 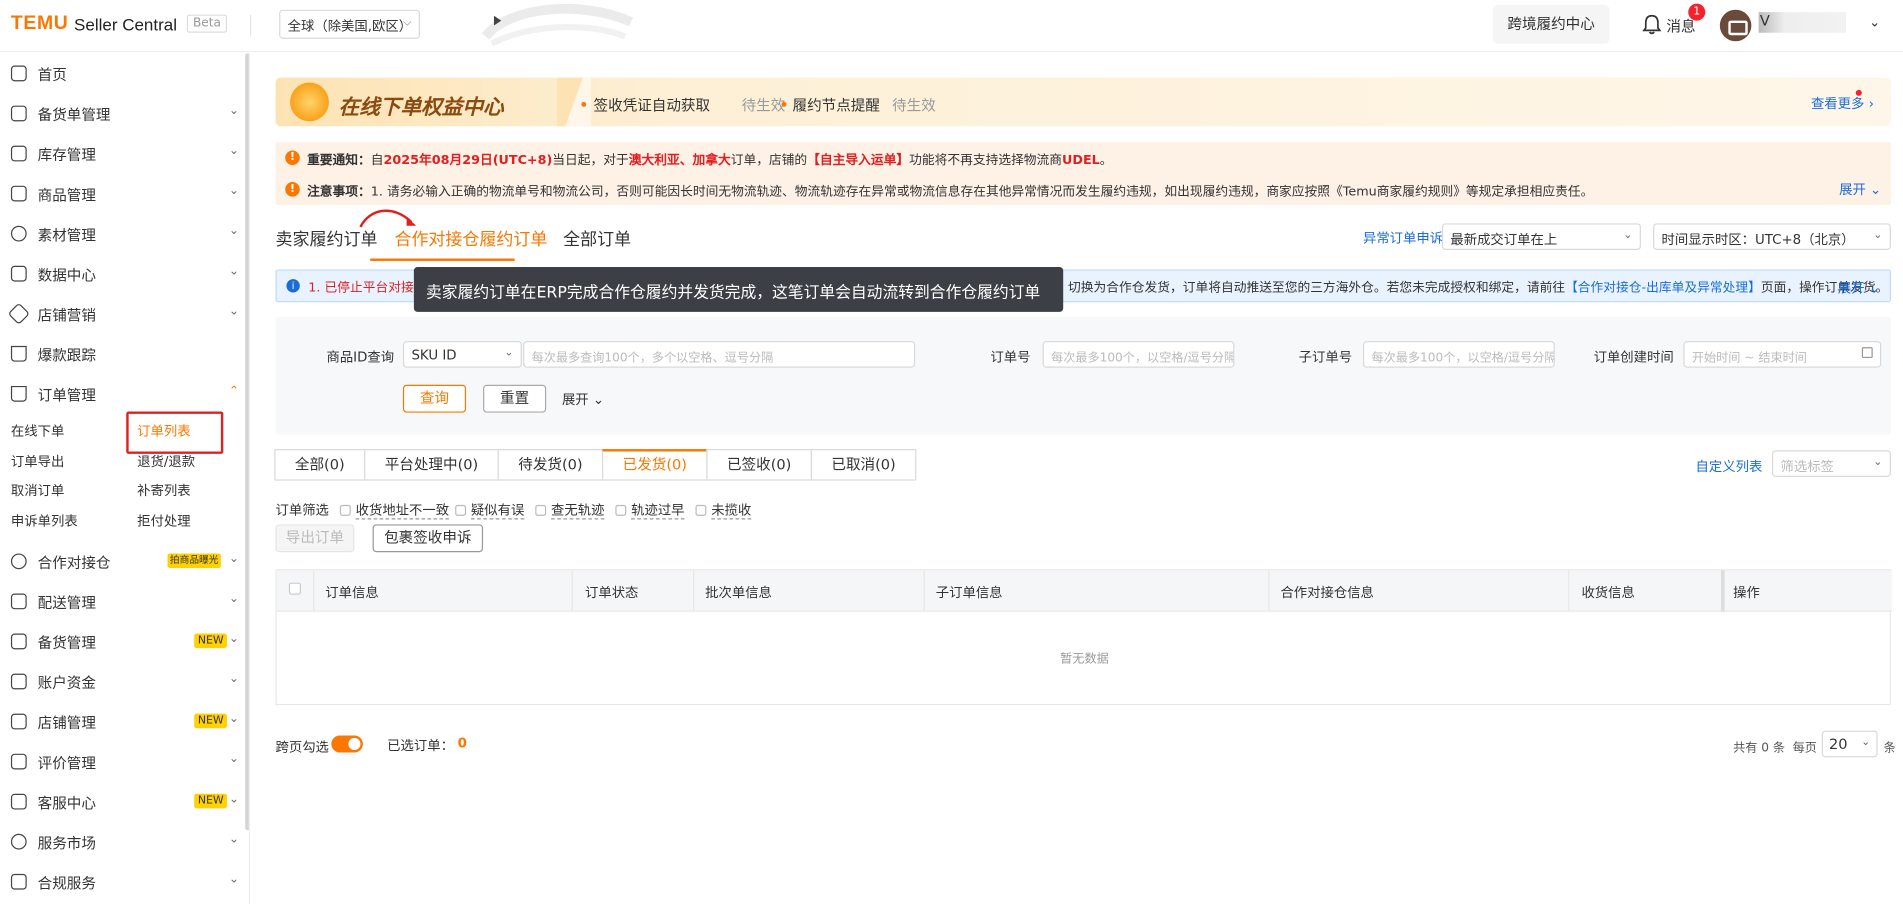 What do you see at coordinates (470, 239) in the screenshot?
I see `tab-partner-warehouse-fulfillment: 合作对接仓履约订单` at bounding box center [470, 239].